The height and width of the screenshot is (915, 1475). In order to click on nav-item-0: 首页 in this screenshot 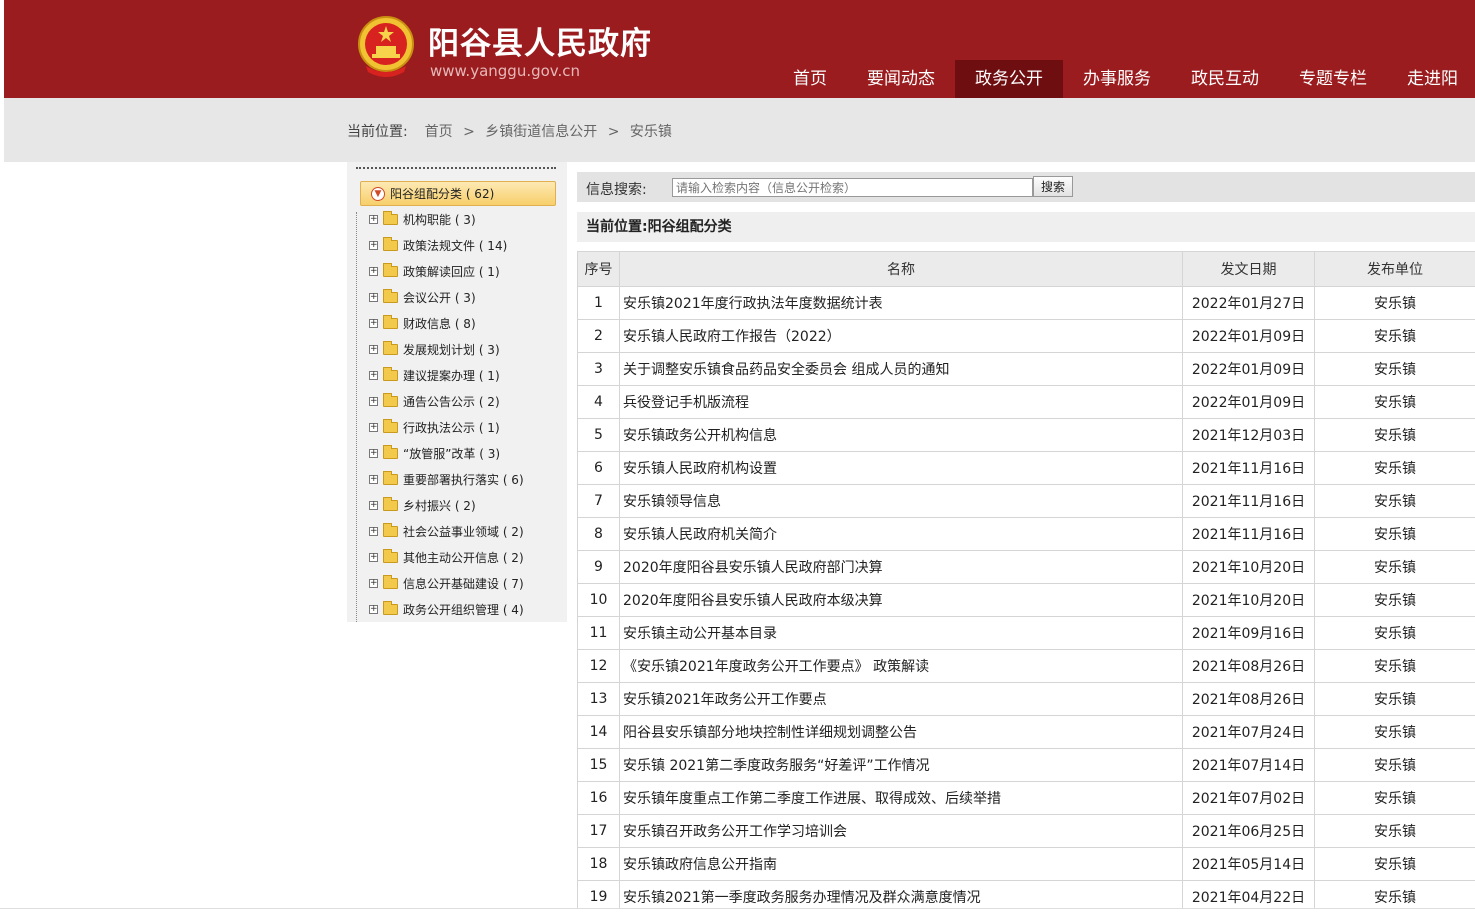, I will do `click(810, 79)`.